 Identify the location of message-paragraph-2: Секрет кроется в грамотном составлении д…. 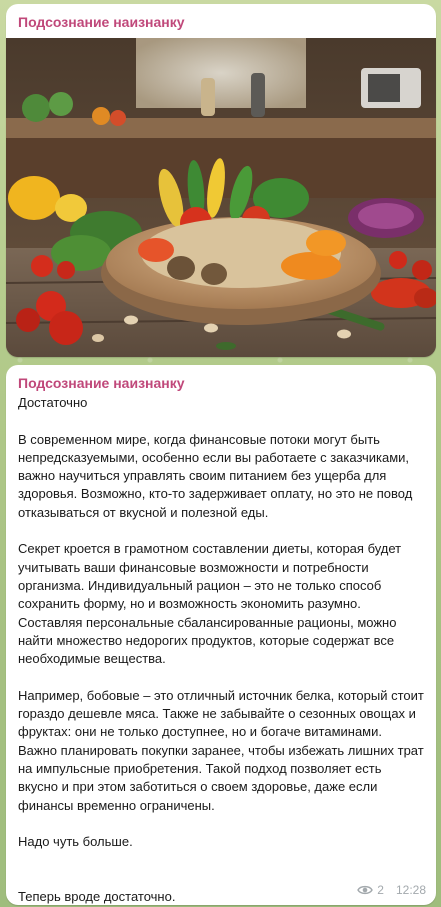
(210, 604).